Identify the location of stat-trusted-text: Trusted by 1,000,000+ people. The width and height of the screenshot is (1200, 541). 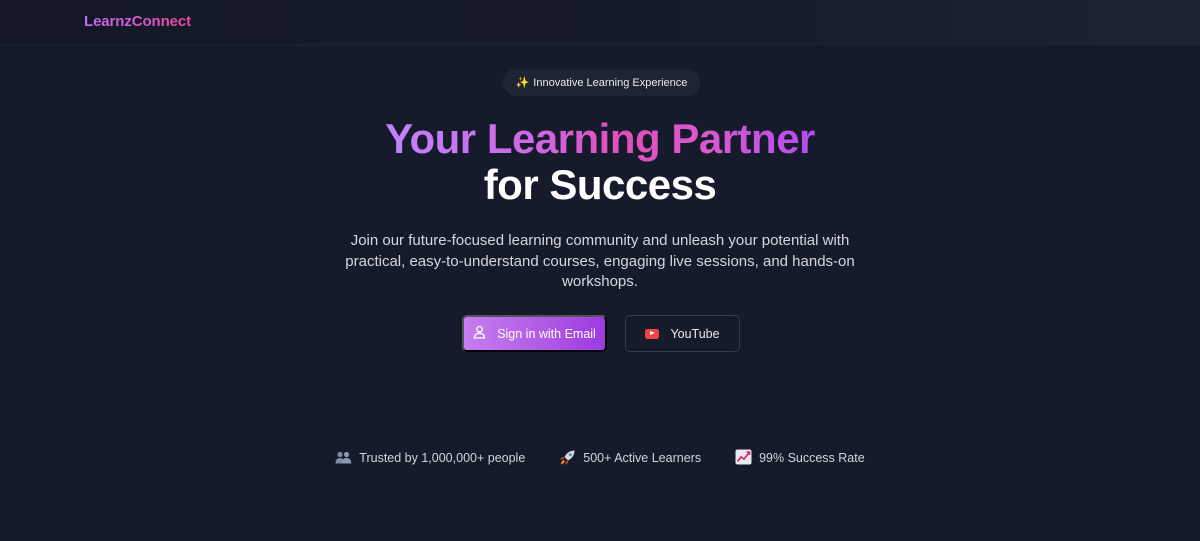
(442, 458).